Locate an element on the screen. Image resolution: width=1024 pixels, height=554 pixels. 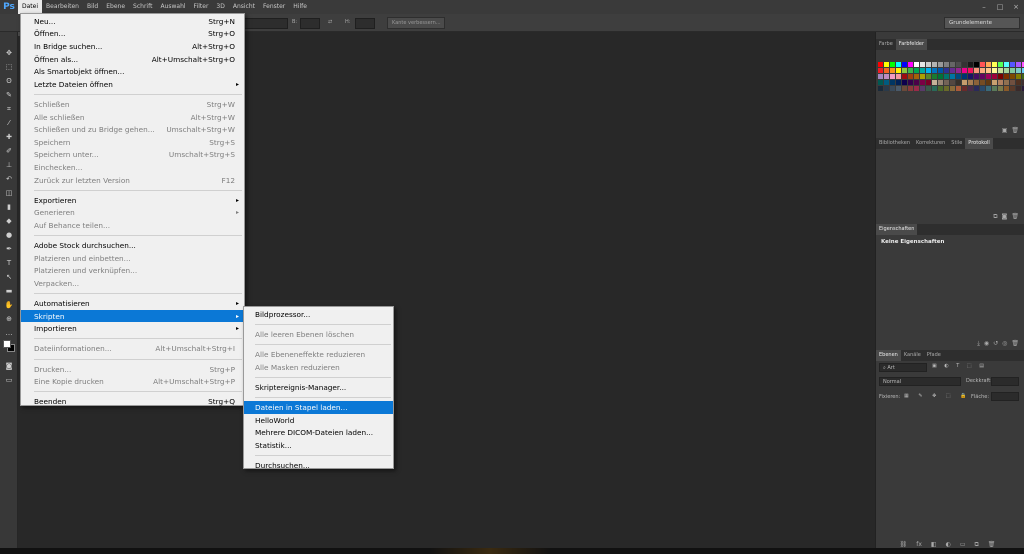
layer-filter-icons: ▣ ◐ T ⬚ ▤ is located at coordinates (959, 366).